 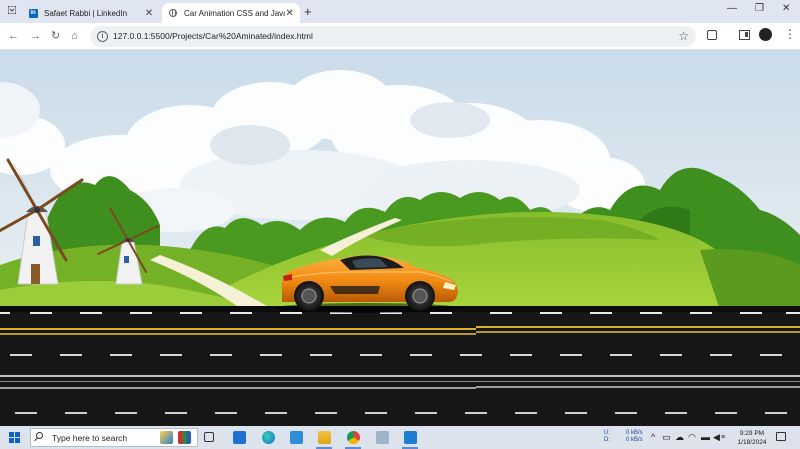 I want to click on meet-now-icon: ▭, so click(x=666, y=437).